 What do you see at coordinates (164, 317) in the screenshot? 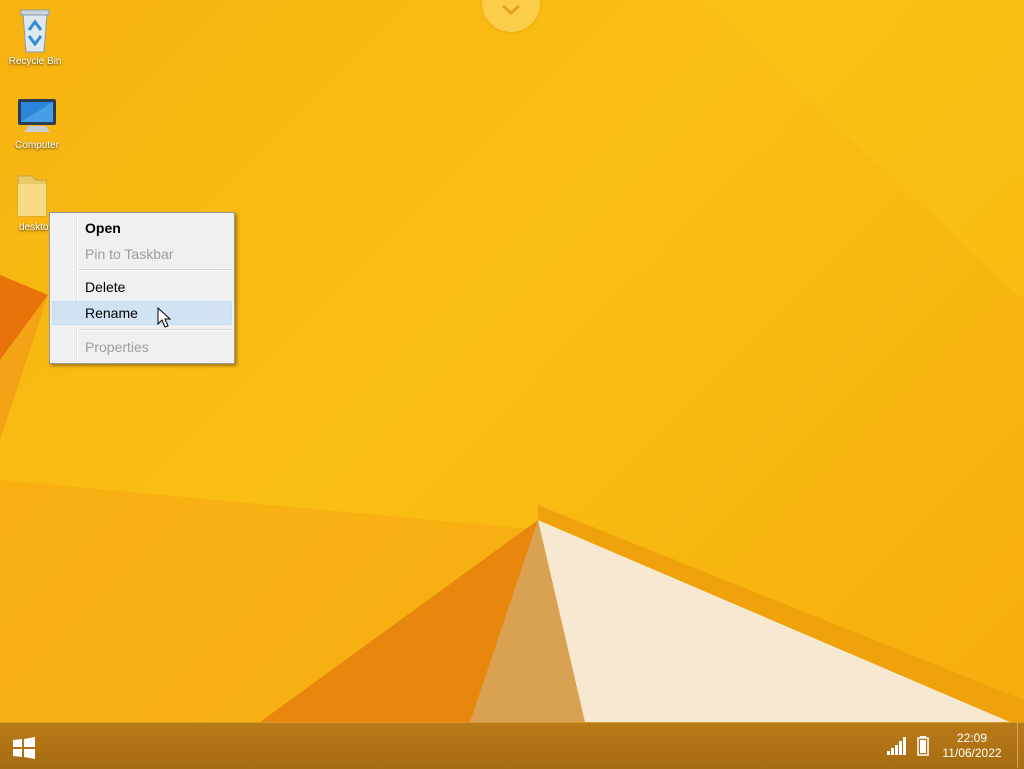
I see `mouse-pointer-icon` at bounding box center [164, 317].